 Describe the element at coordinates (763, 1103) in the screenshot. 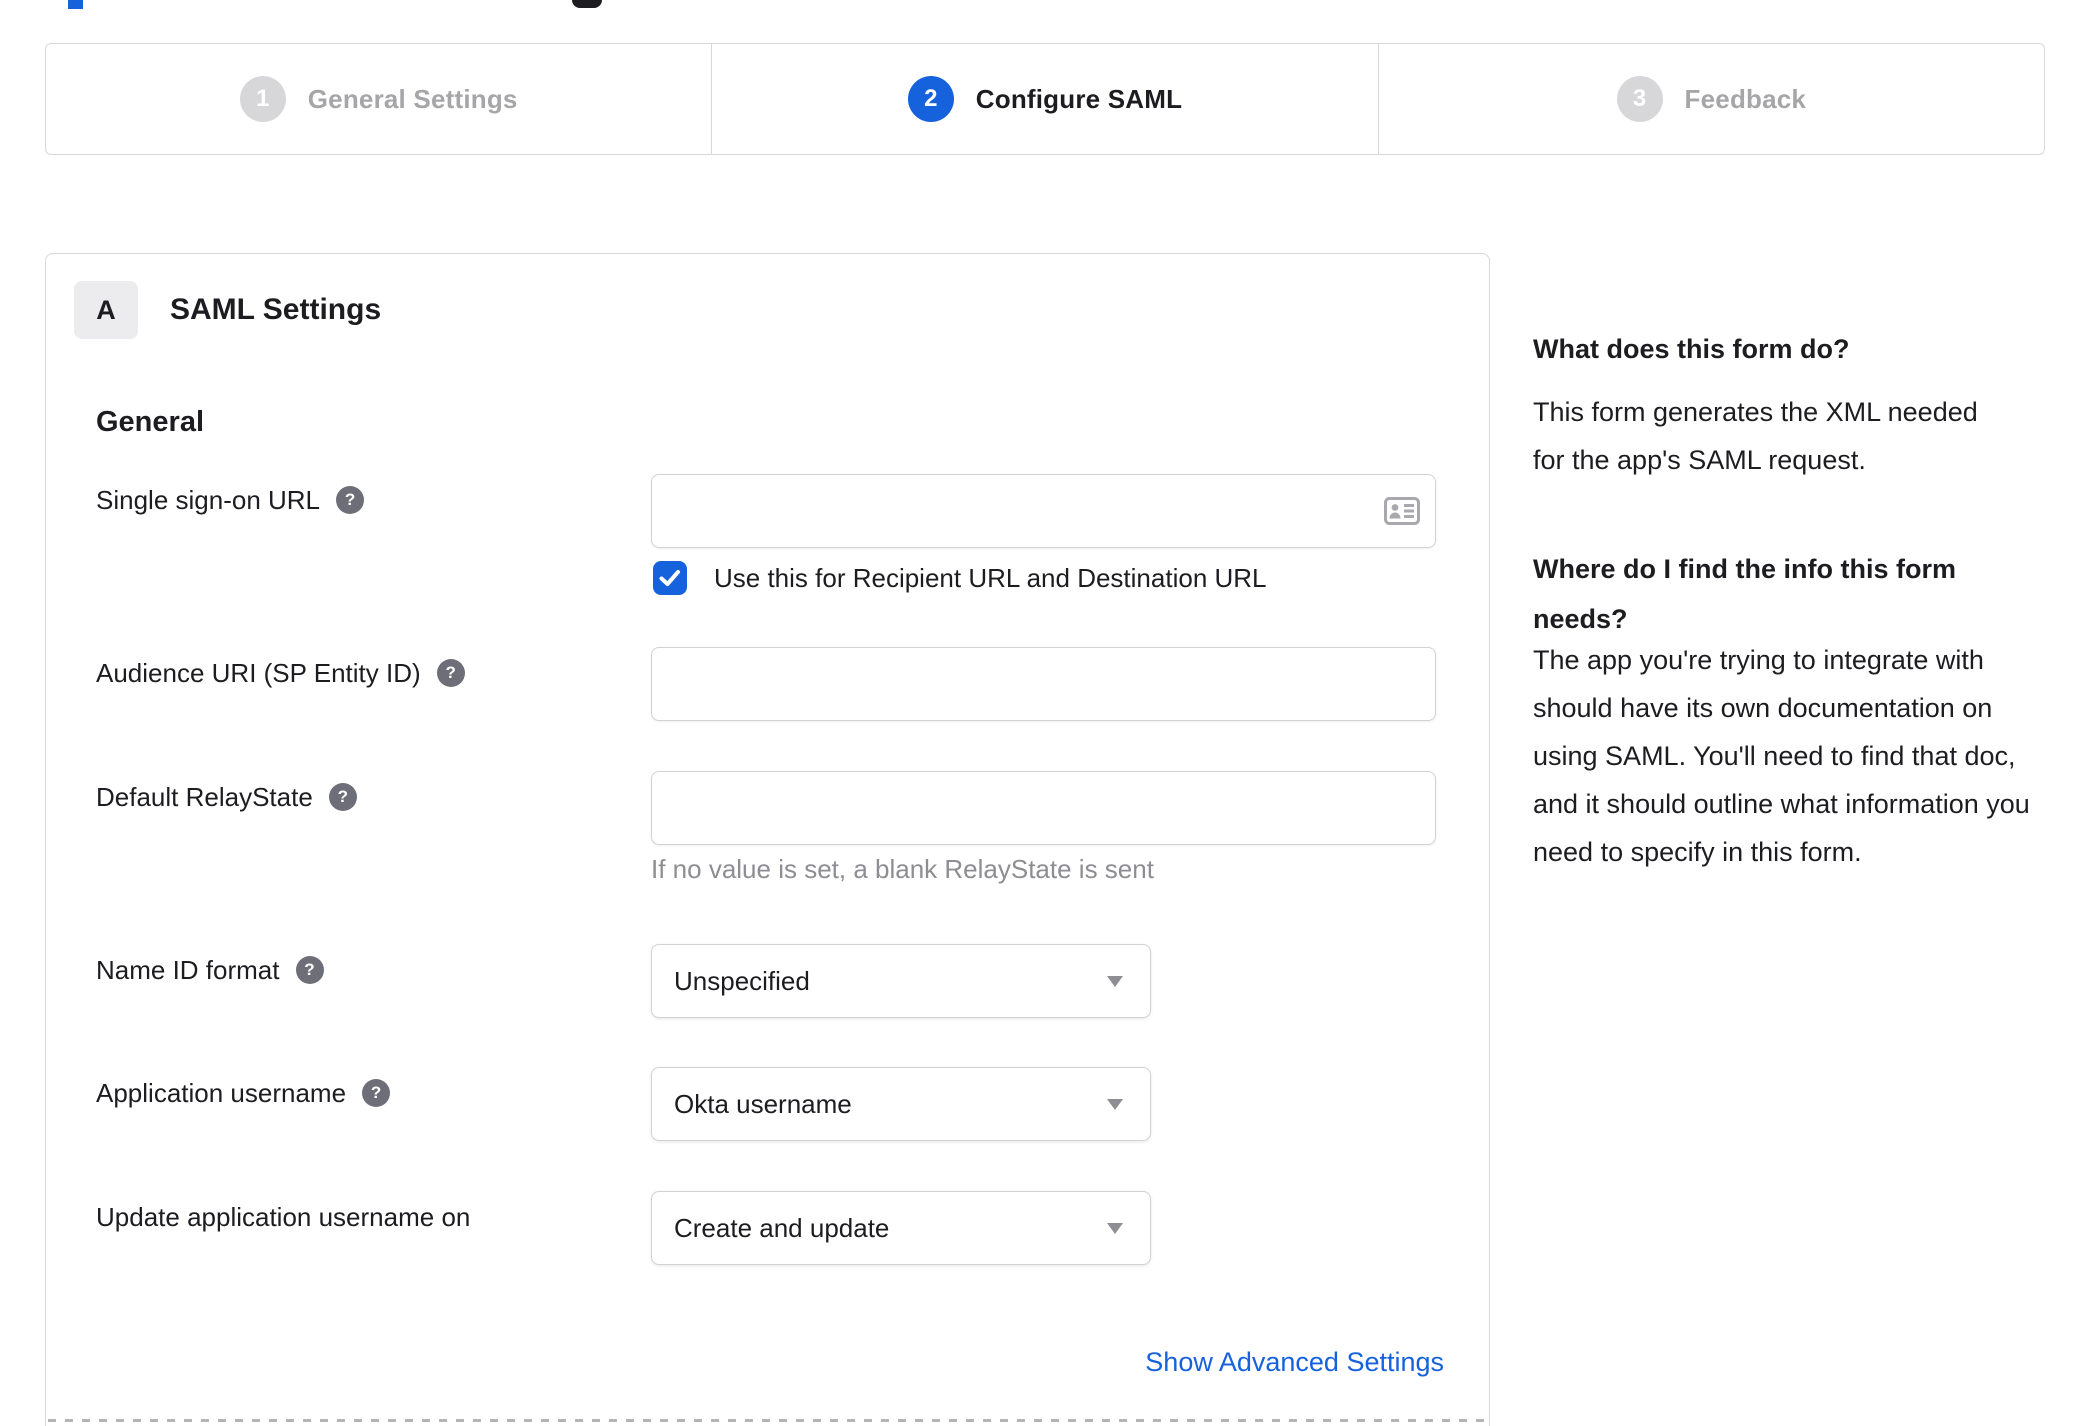

I see `app-username-selected-value: Okta username` at that location.